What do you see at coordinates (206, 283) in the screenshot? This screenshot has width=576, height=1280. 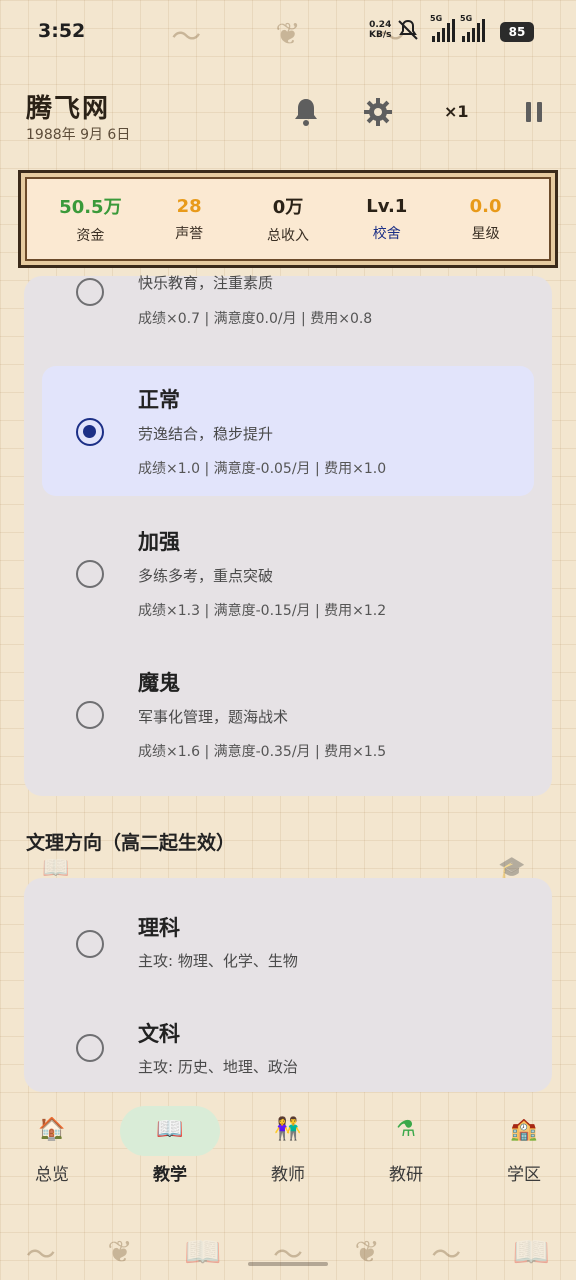 I see `option-description: 快乐教育，注重素质` at bounding box center [206, 283].